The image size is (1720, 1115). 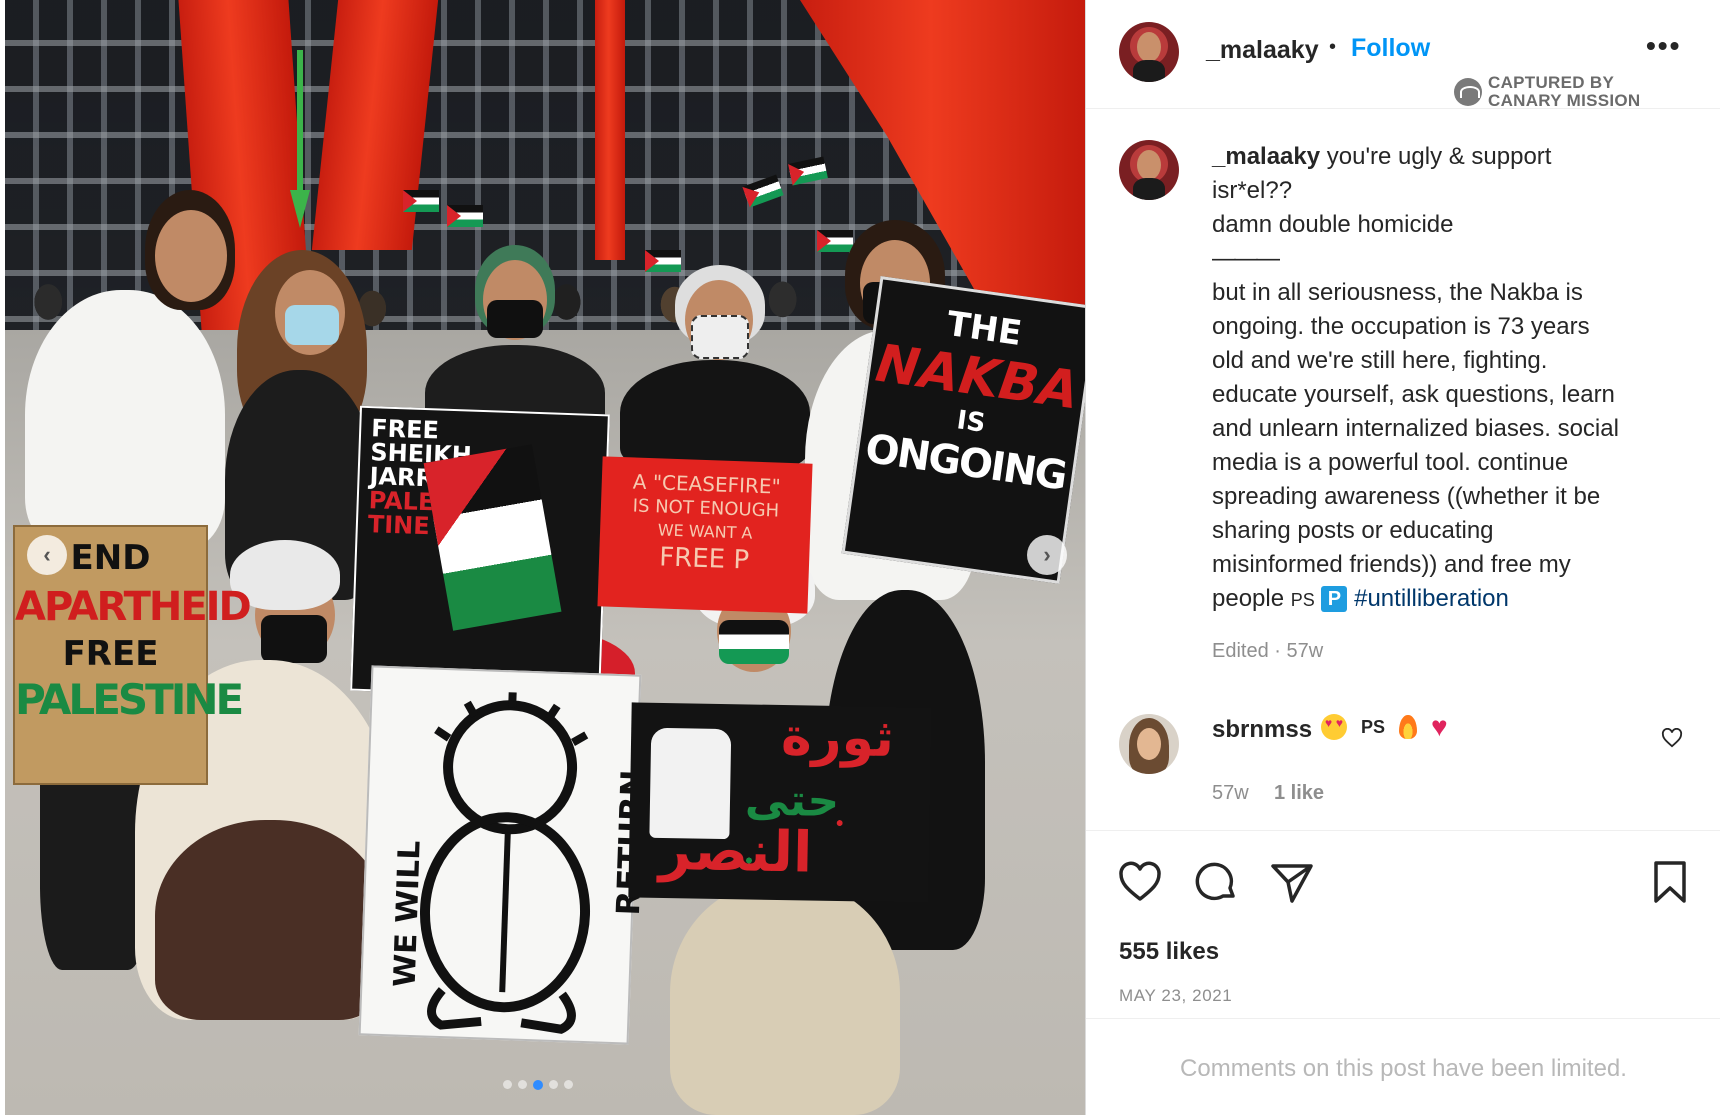 I want to click on caption-line: damn double homicide, so click(x=1333, y=224).